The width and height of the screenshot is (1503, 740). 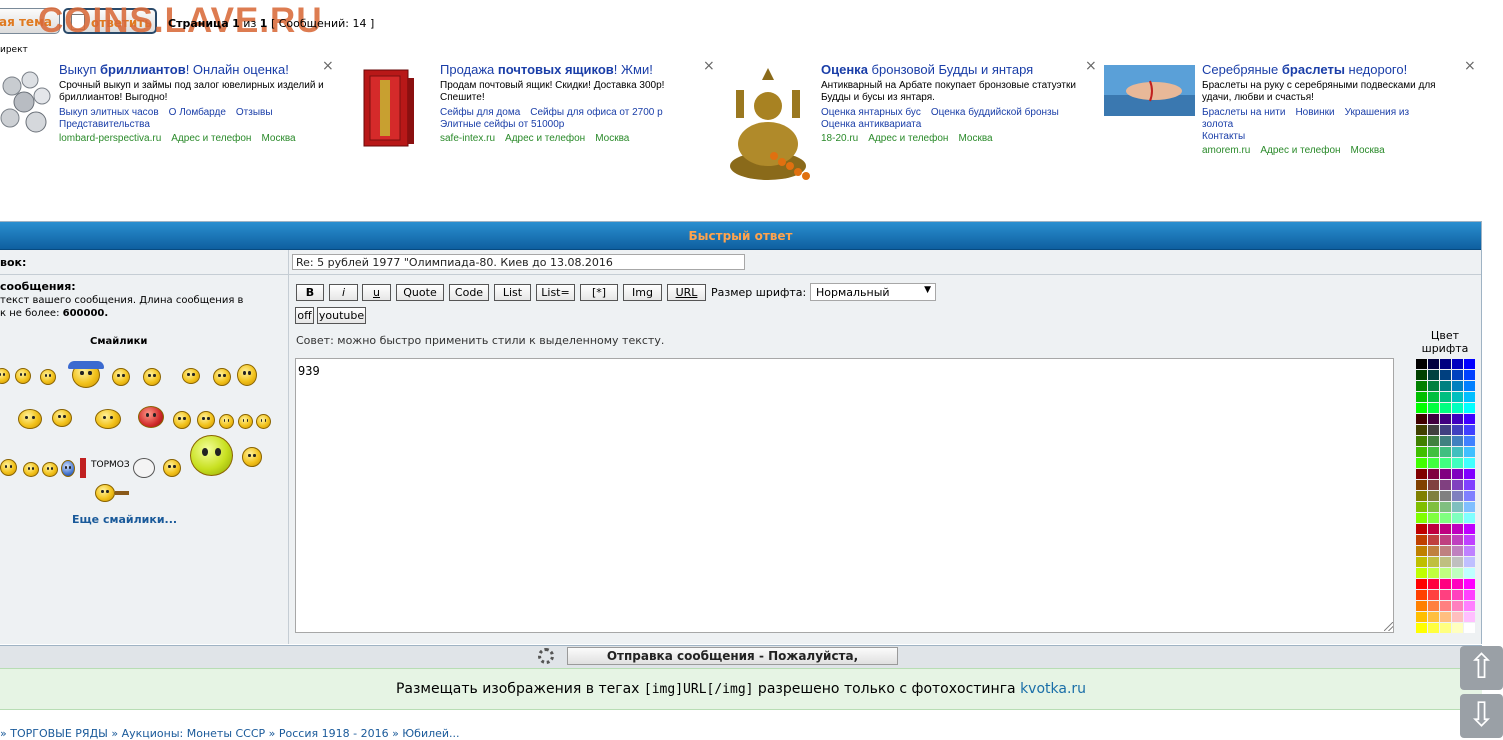 I want to click on big-smiley-icon, so click(x=211, y=455).